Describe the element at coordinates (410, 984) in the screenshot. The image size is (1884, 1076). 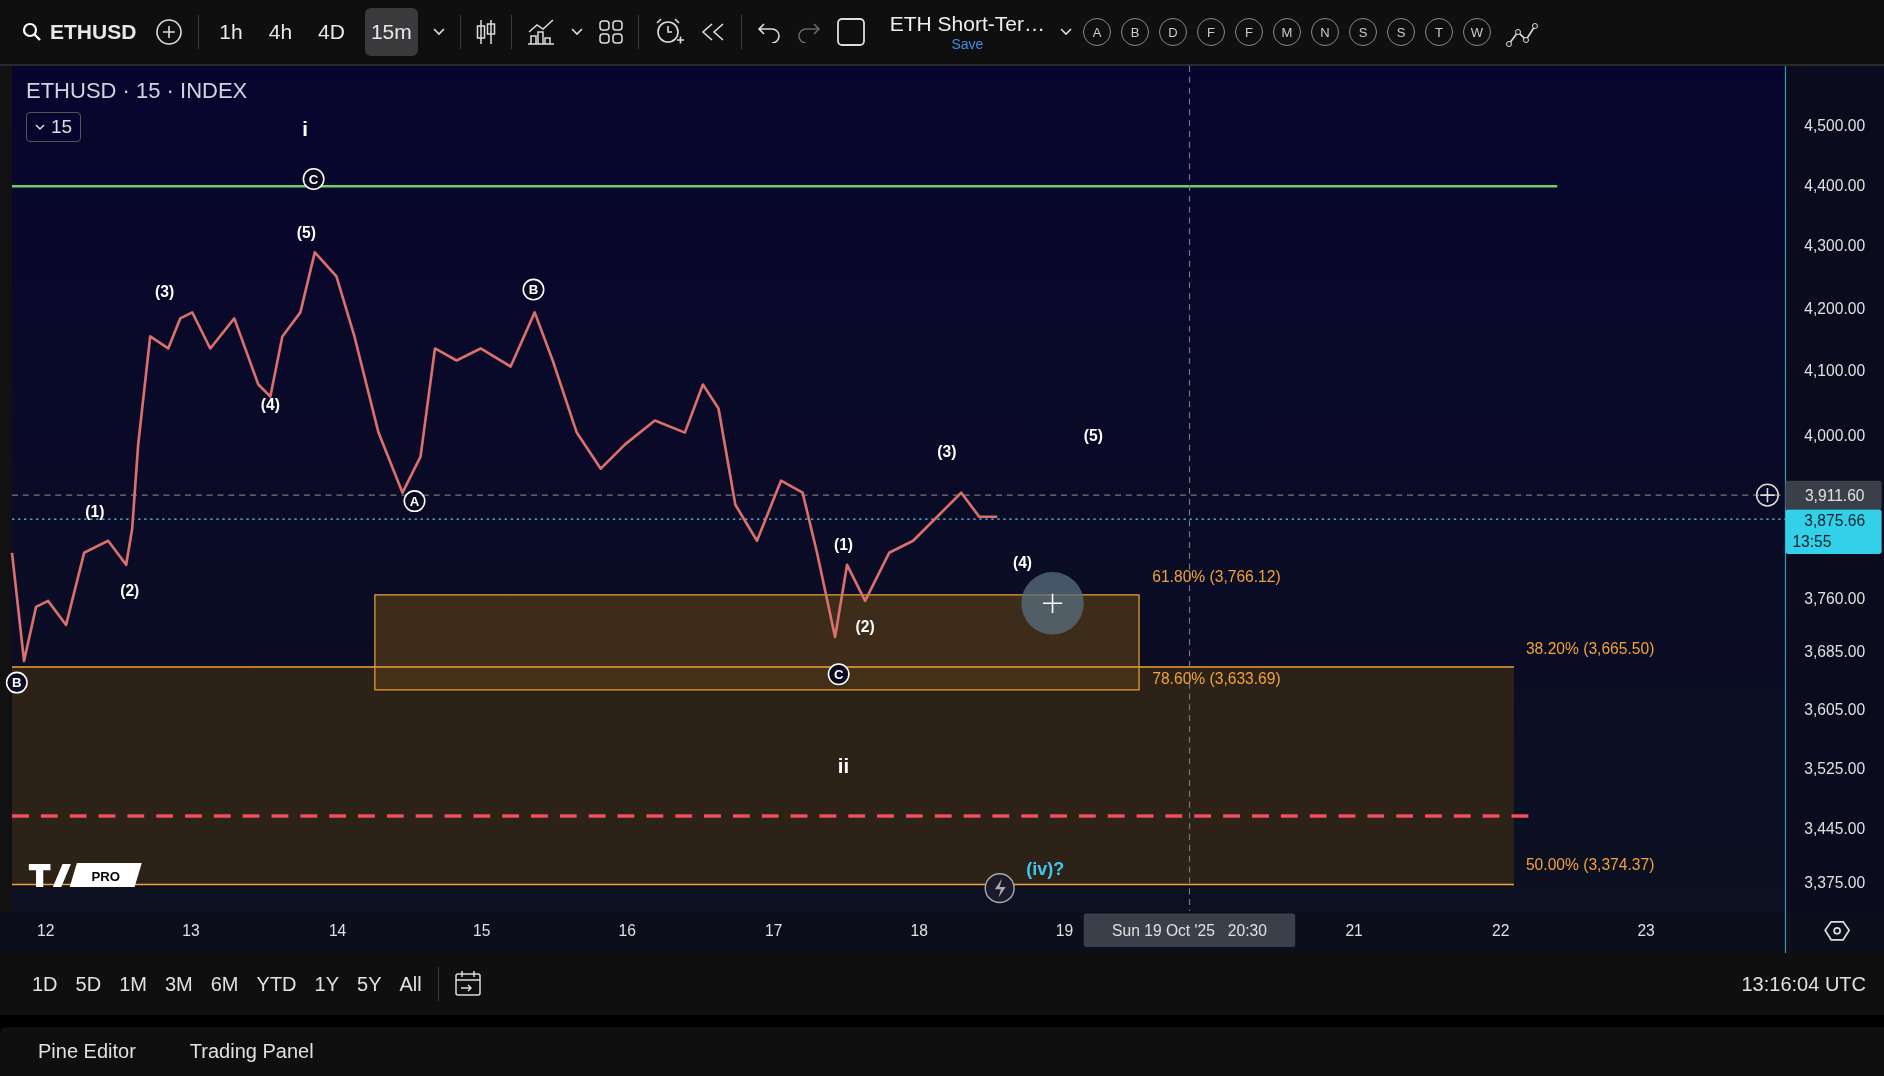
I see `date-range-button: All` at that location.